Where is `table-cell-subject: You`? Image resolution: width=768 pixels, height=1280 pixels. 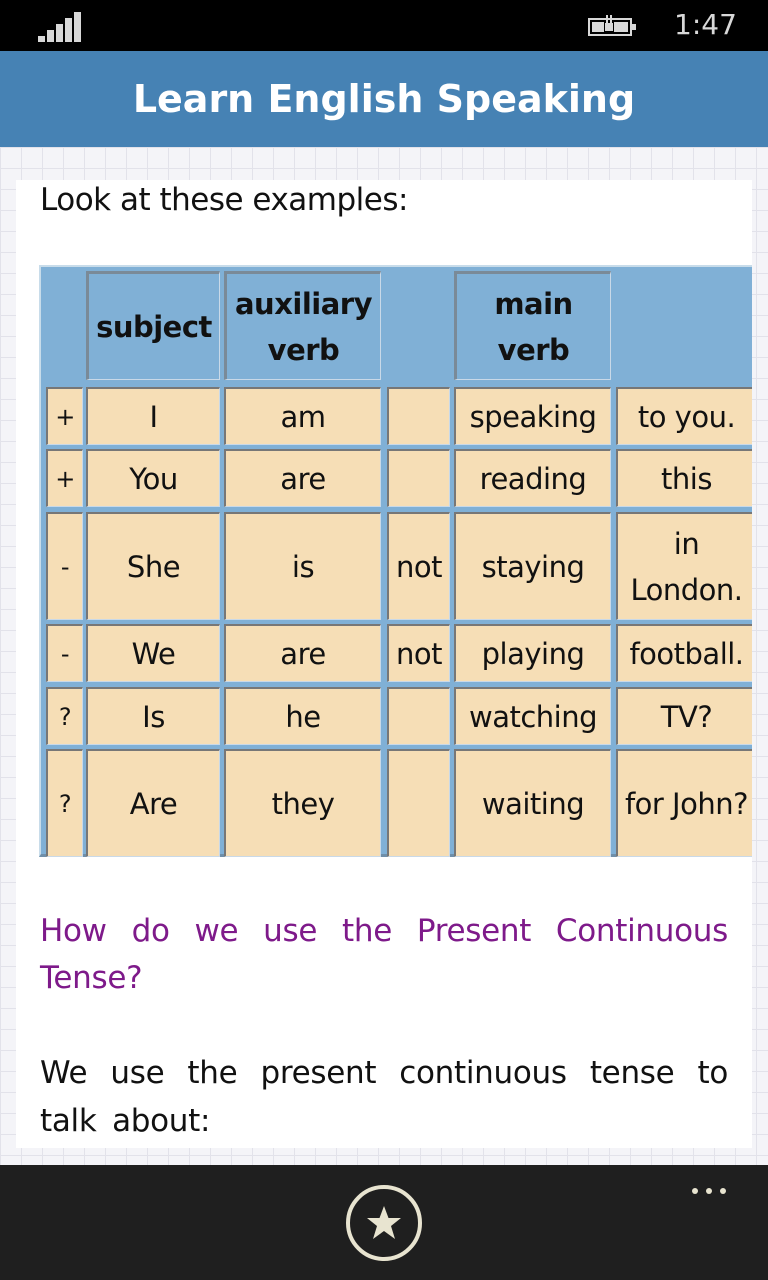 table-cell-subject: You is located at coordinates (153, 478).